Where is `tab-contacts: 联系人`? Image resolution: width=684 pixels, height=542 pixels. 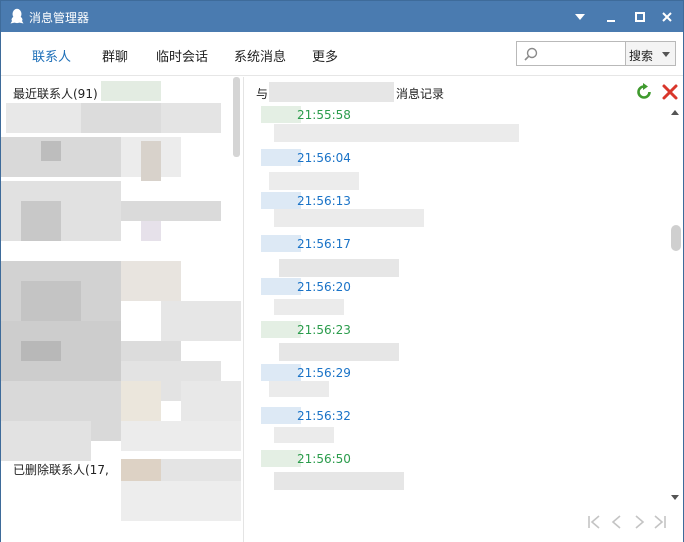
tab-contacts: 联系人 is located at coordinates (51, 55).